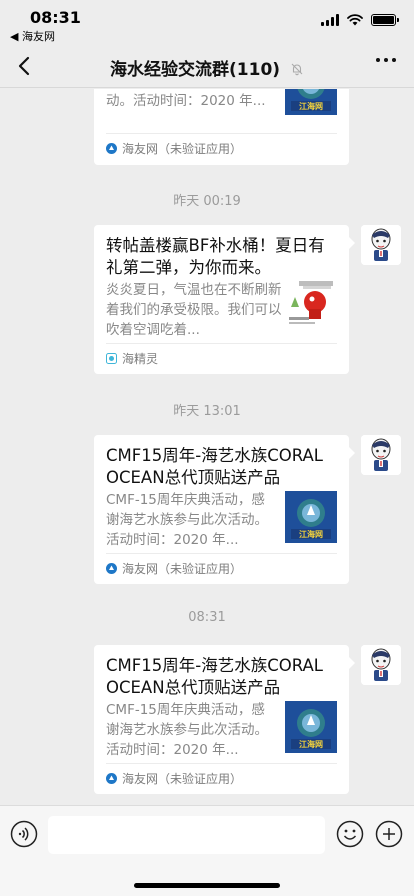 The height and width of the screenshot is (896, 414). I want to click on home-indicator, so click(207, 885).